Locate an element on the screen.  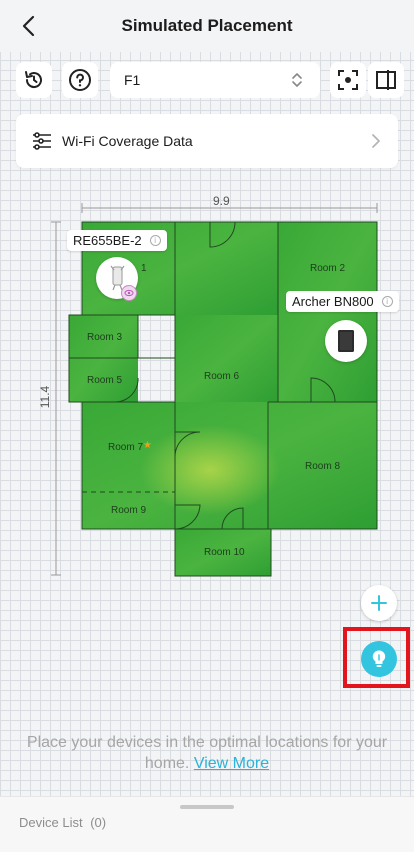
room-3-label: Room 3 is located at coordinates (105, 337).